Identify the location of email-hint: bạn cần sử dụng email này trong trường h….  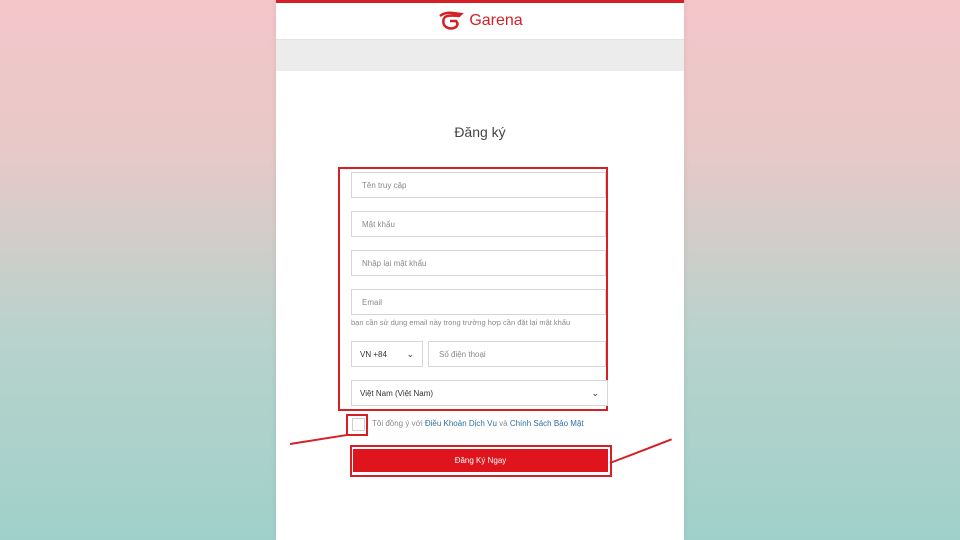
(461, 322).